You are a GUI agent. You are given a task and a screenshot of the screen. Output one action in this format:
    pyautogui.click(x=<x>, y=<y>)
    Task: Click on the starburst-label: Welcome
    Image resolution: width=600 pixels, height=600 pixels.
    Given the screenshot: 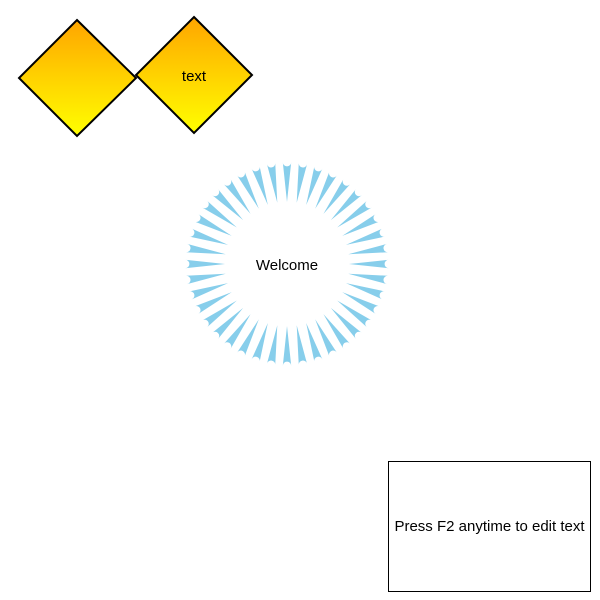 What is the action you would take?
    pyautogui.click(x=287, y=265)
    